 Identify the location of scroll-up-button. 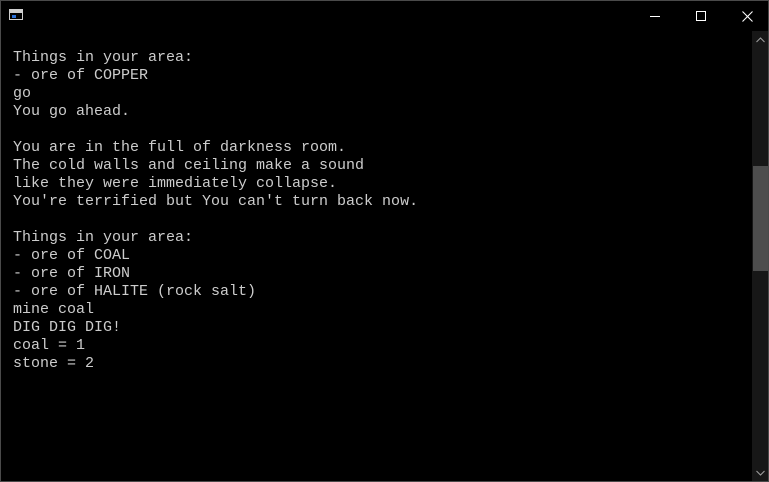
(760, 39).